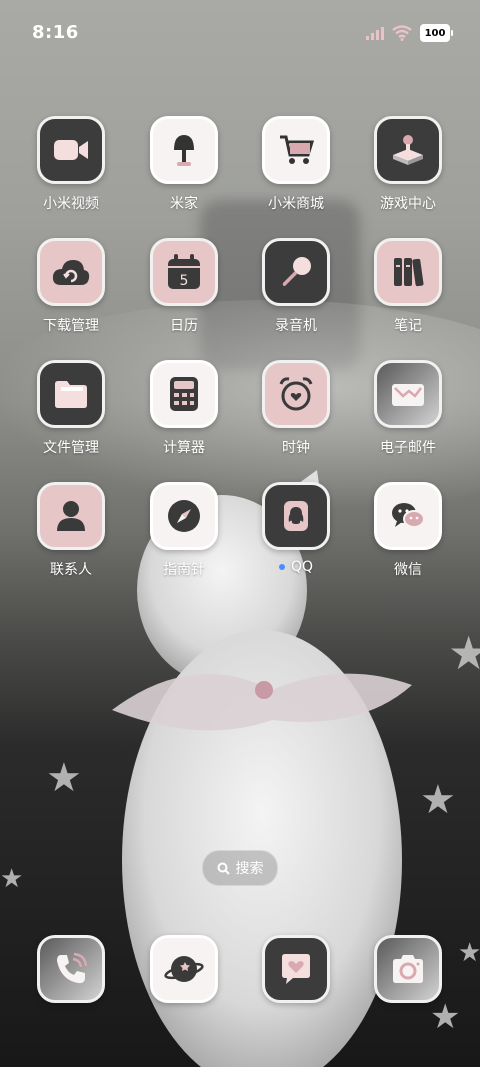 The image size is (480, 1067). What do you see at coordinates (375, 33) in the screenshot?
I see `signal-icon` at bounding box center [375, 33].